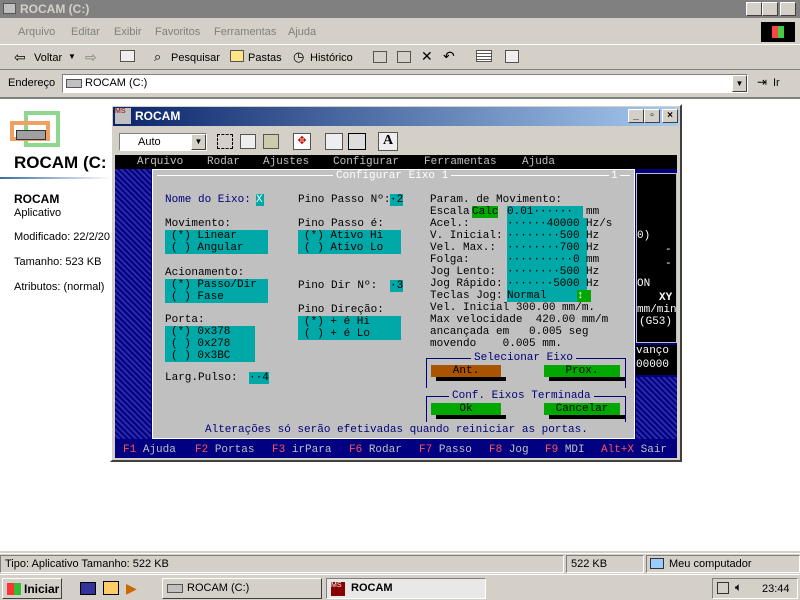  What do you see at coordinates (216, 236) in the screenshot?
I see `movimento-radio-linear: (*) Linear` at bounding box center [216, 236].